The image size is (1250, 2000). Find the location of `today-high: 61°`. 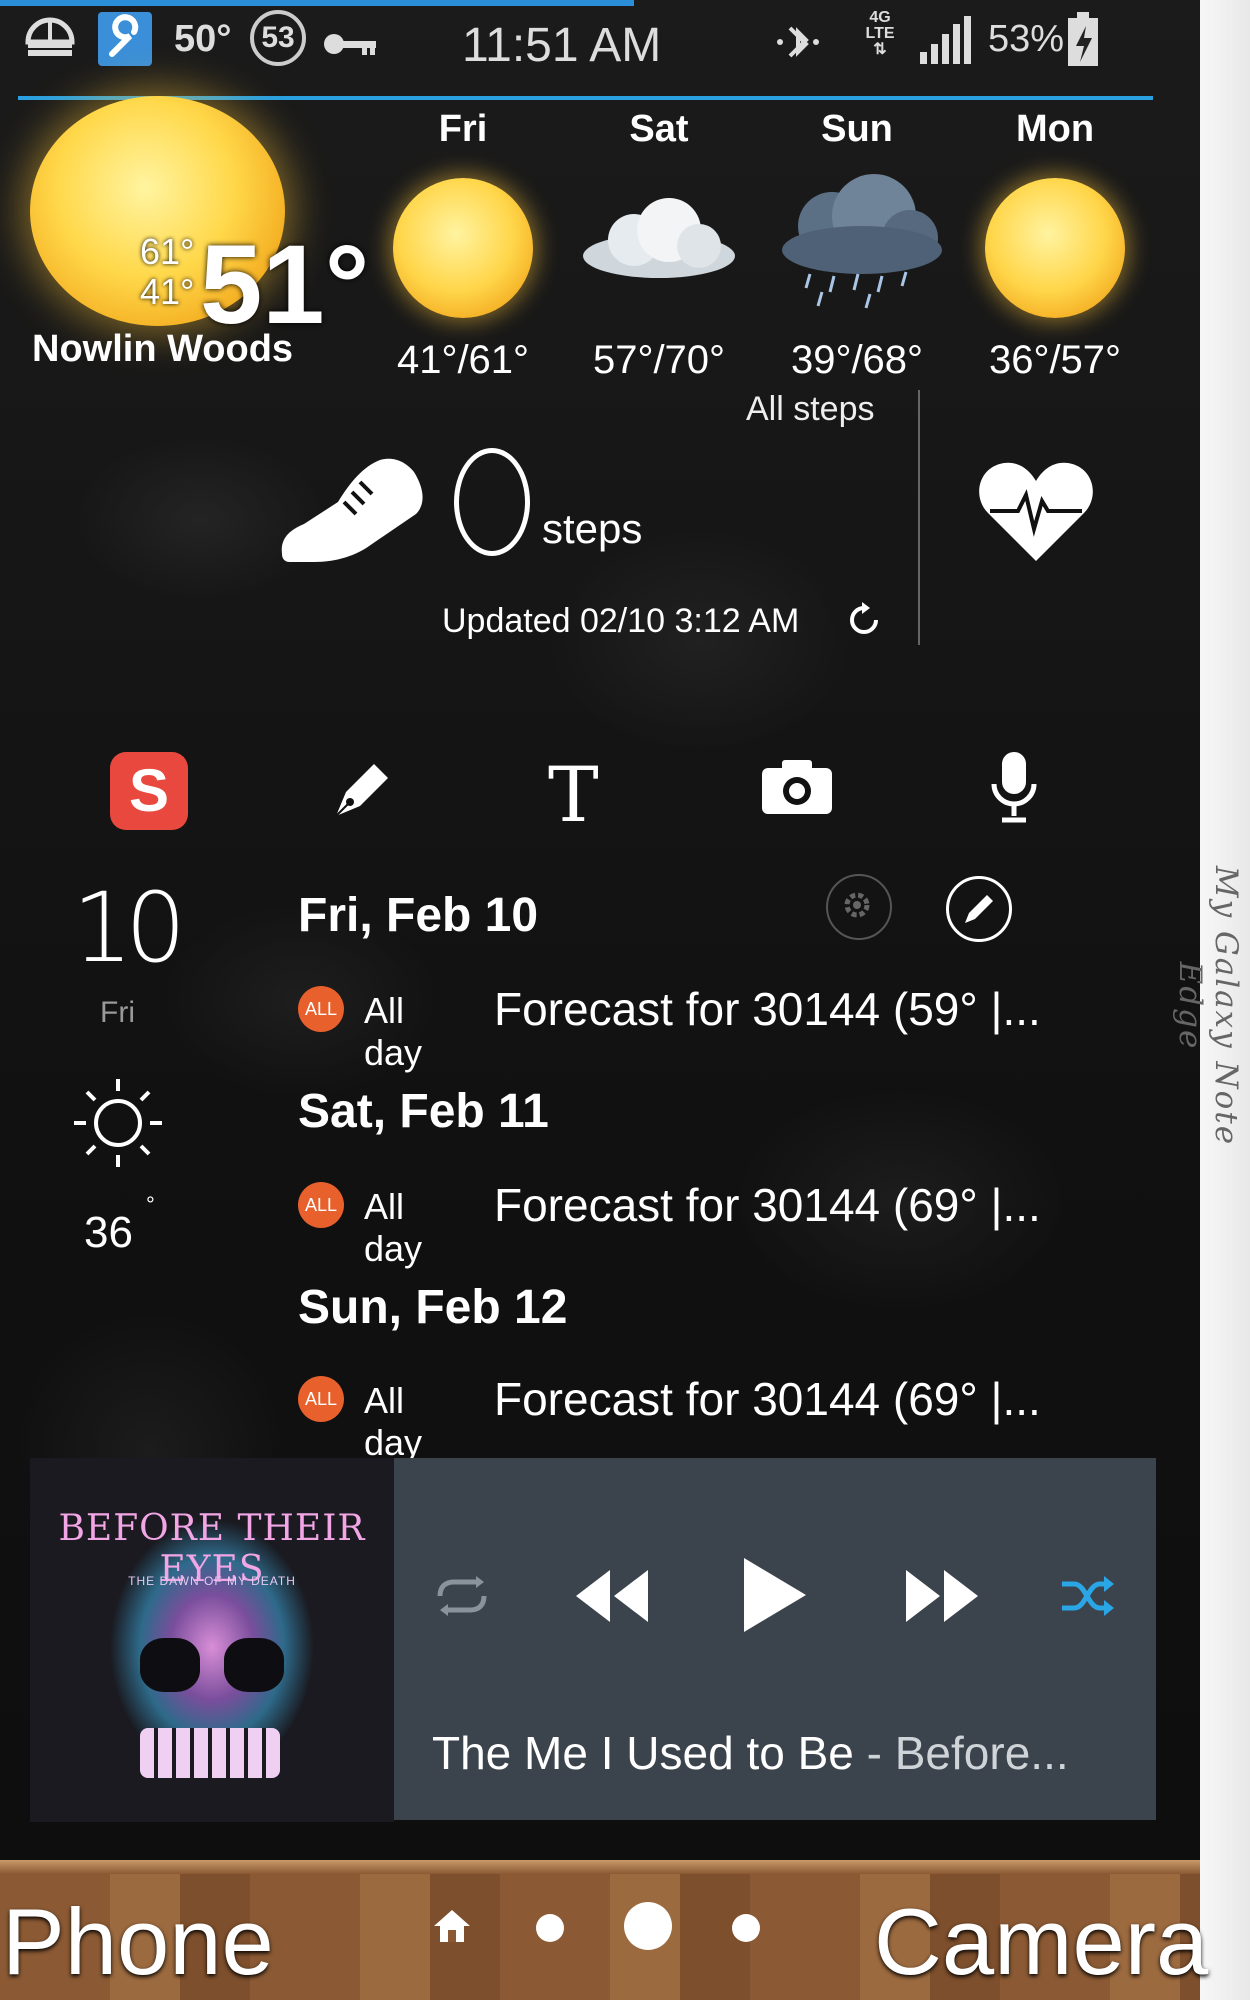

today-high: 61° is located at coordinates (167, 251).